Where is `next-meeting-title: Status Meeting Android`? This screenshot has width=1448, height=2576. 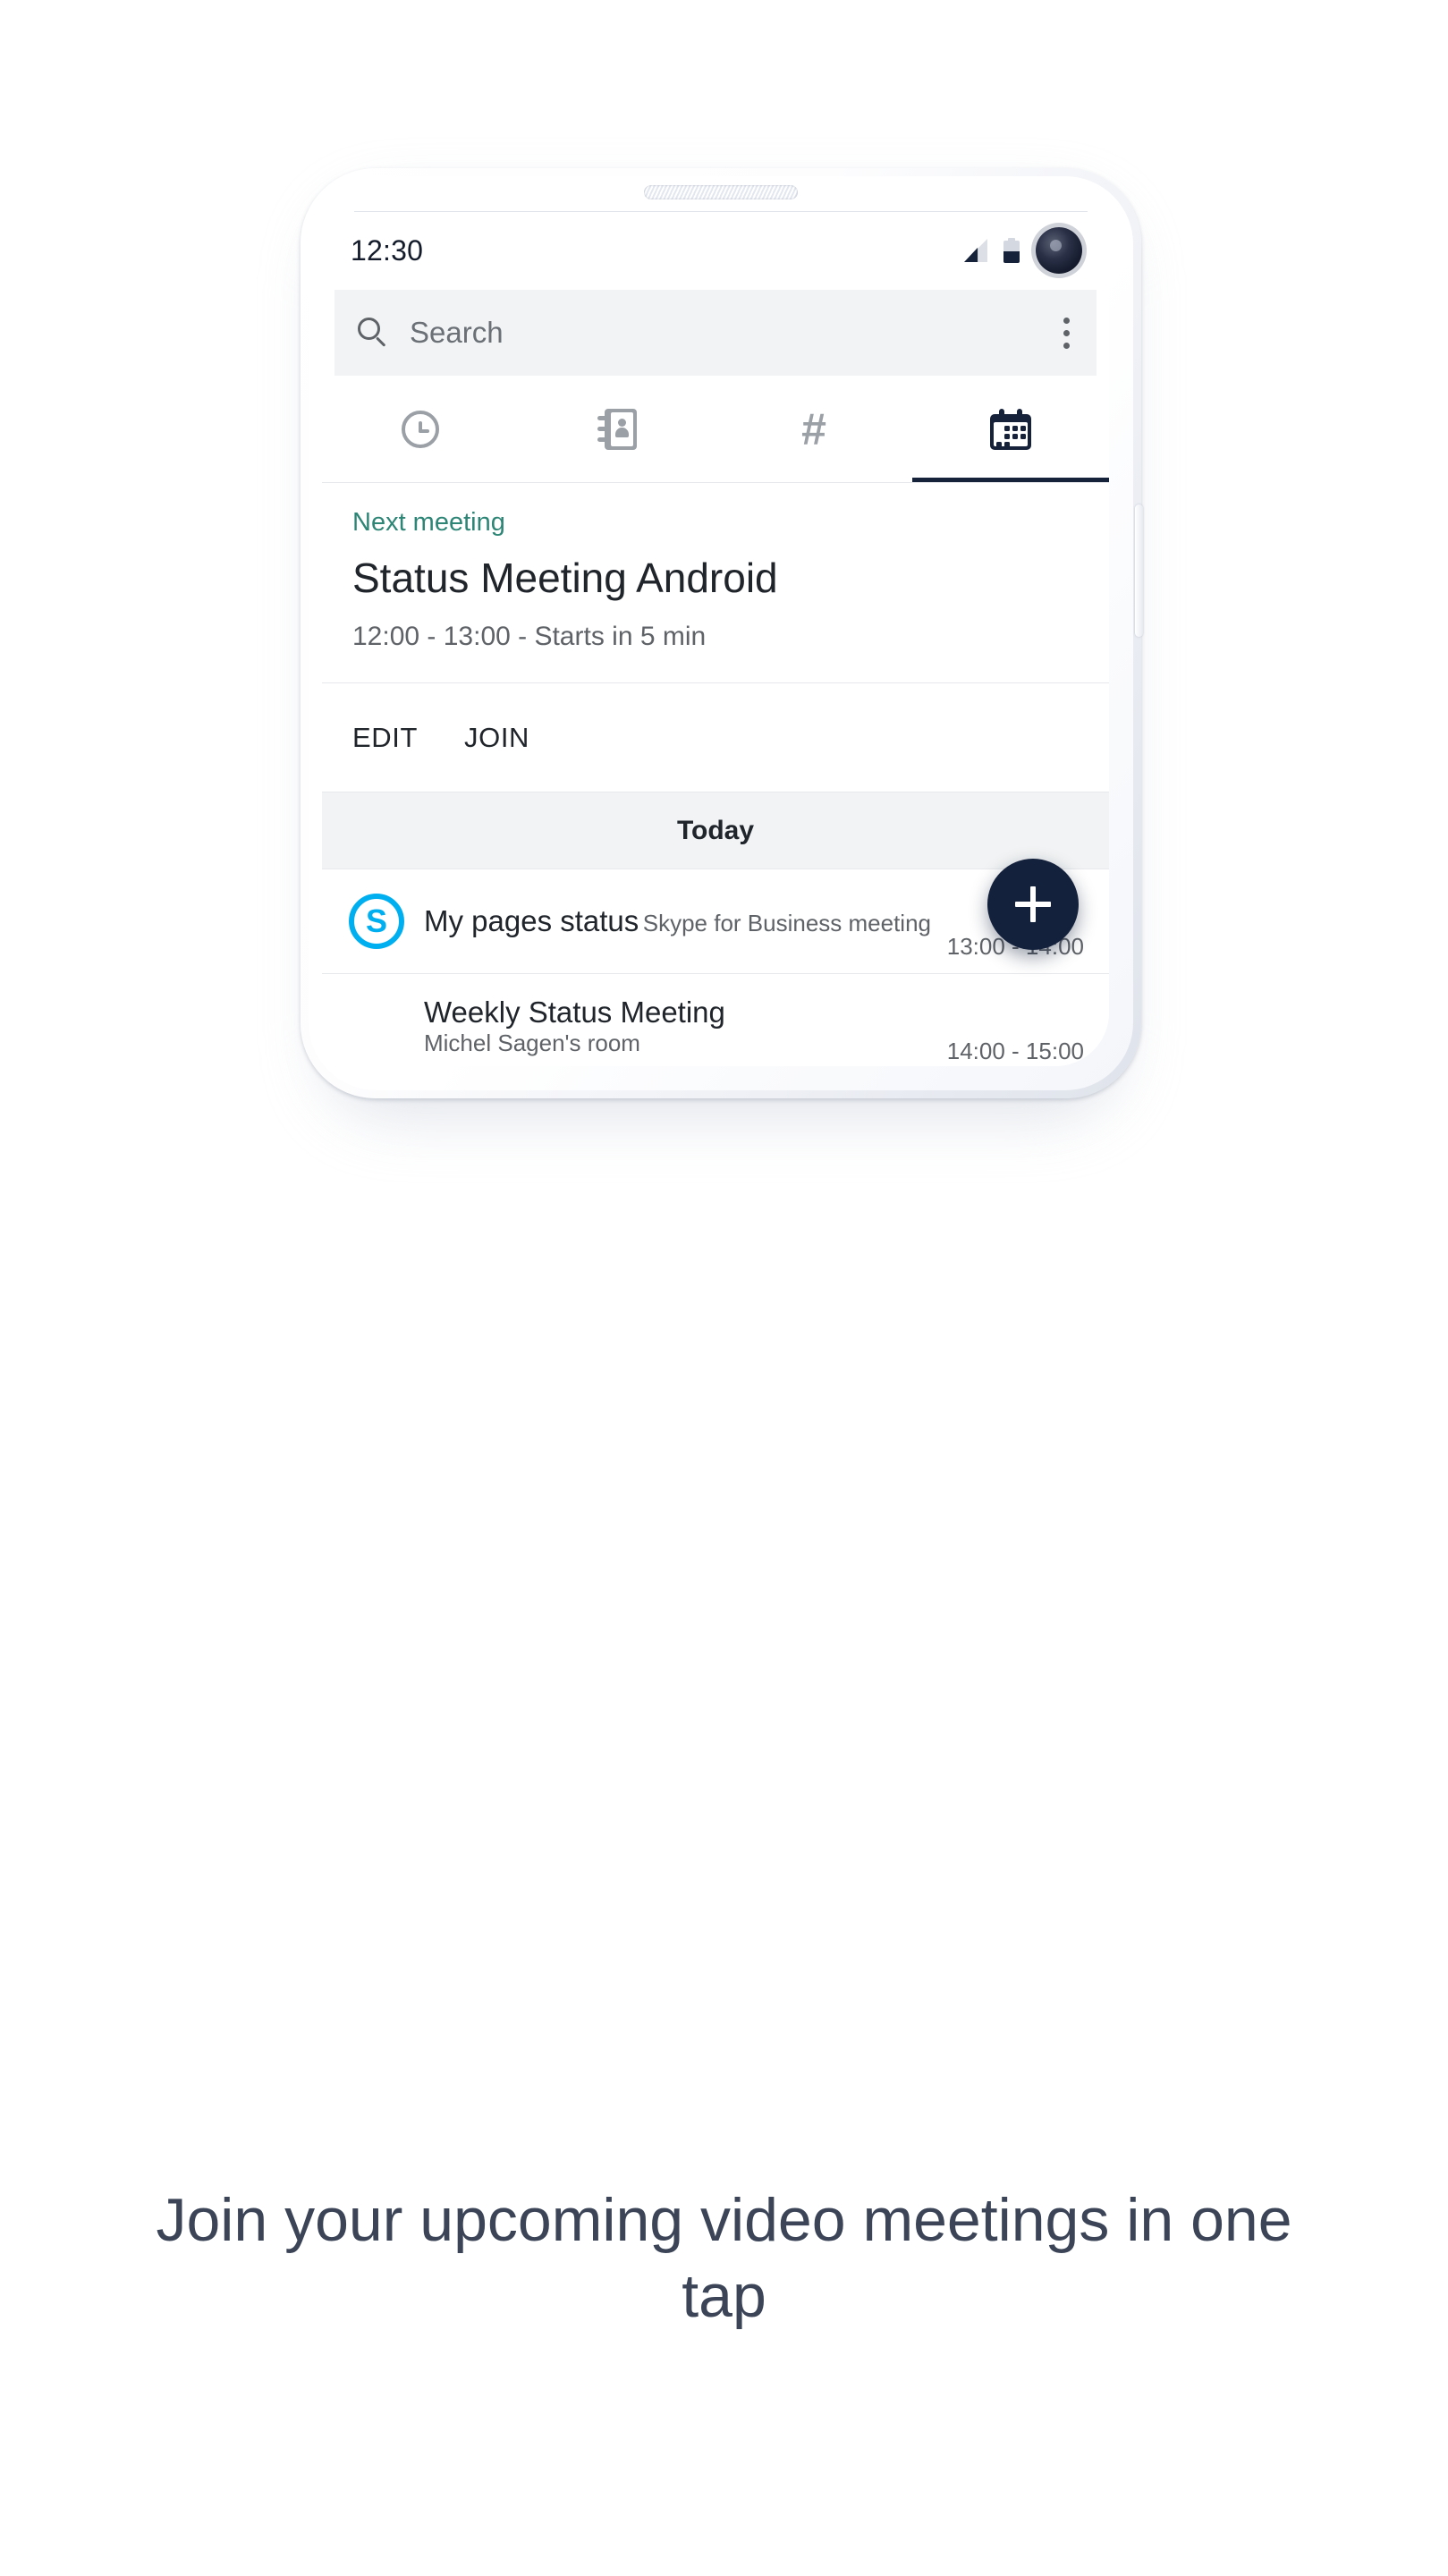 next-meeting-title: Status Meeting Android is located at coordinates (565, 578).